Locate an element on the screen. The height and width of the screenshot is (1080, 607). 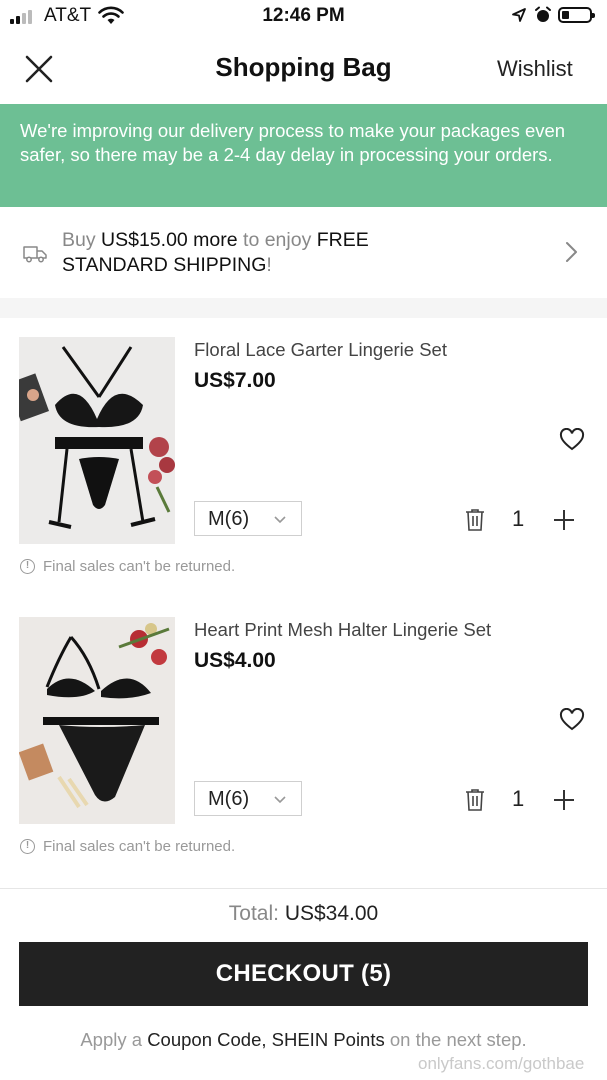
hint-coupon: Coupon Code, SHEIN Points is located at coordinates (266, 1039).